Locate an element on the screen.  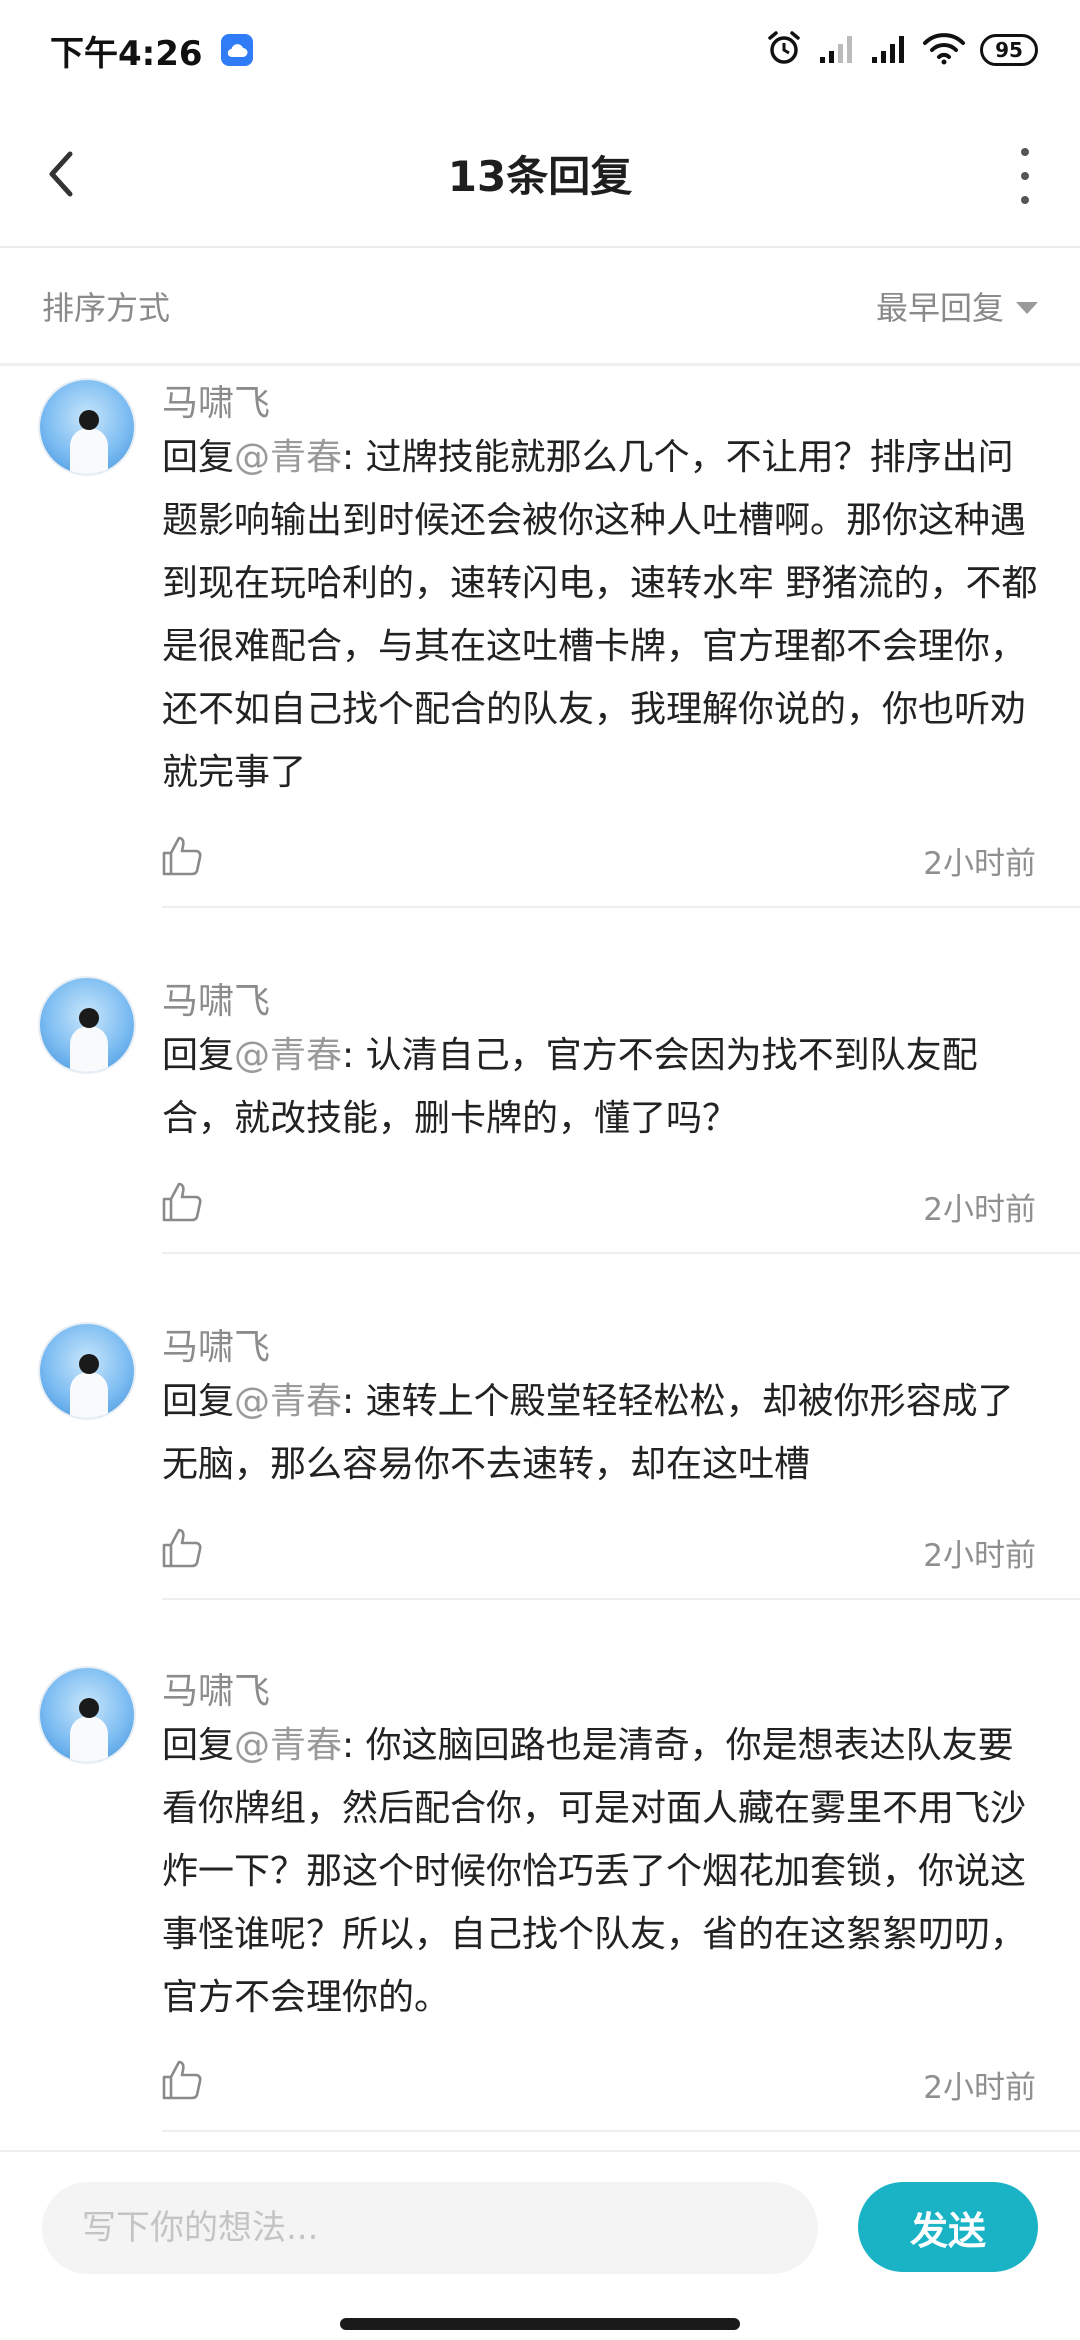
header: 13条回复 is located at coordinates (540, 174).